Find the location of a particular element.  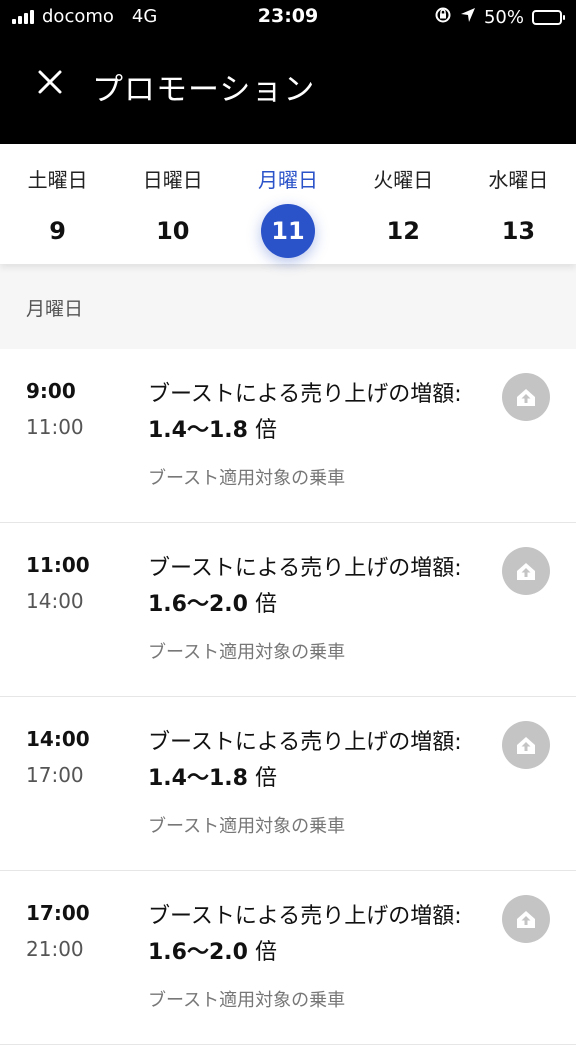

day-name: 日曜日 is located at coordinates (172, 180).